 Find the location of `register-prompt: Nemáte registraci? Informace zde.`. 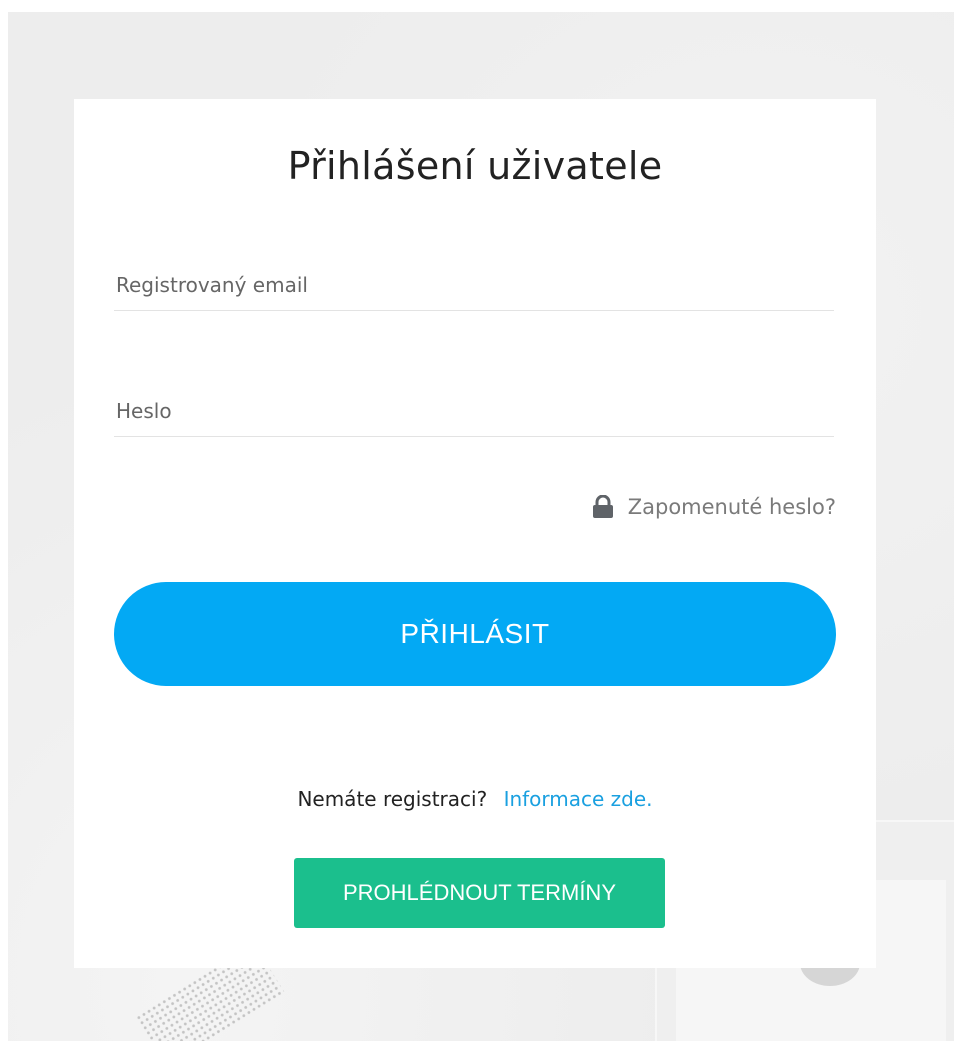

register-prompt: Nemáte registraci? Informace zde. is located at coordinates (475, 799).